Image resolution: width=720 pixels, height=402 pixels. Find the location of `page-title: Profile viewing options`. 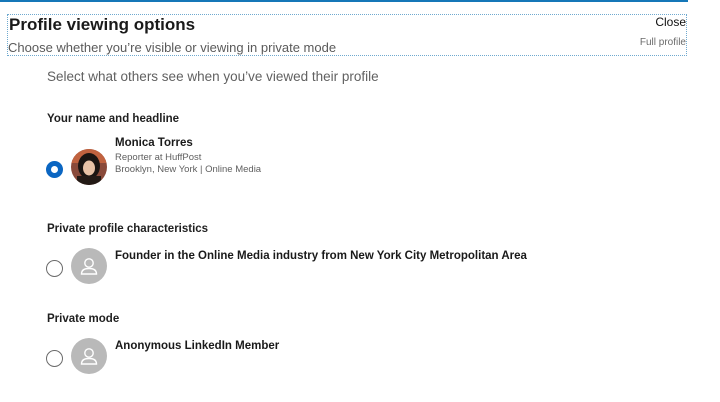

page-title: Profile viewing options is located at coordinates (102, 24).